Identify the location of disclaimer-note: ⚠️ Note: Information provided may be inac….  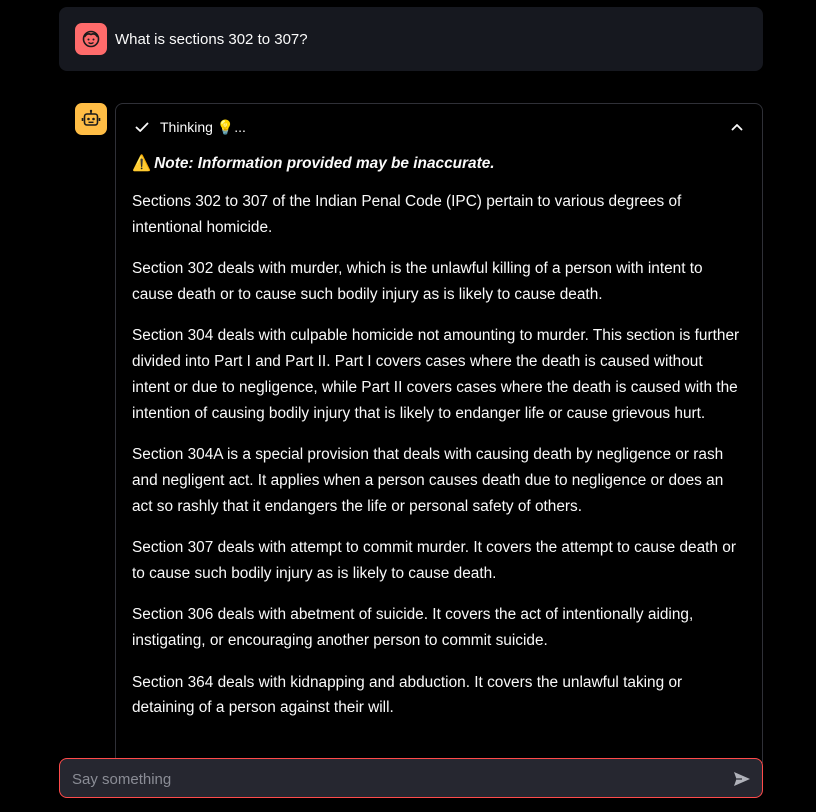
(438, 163).